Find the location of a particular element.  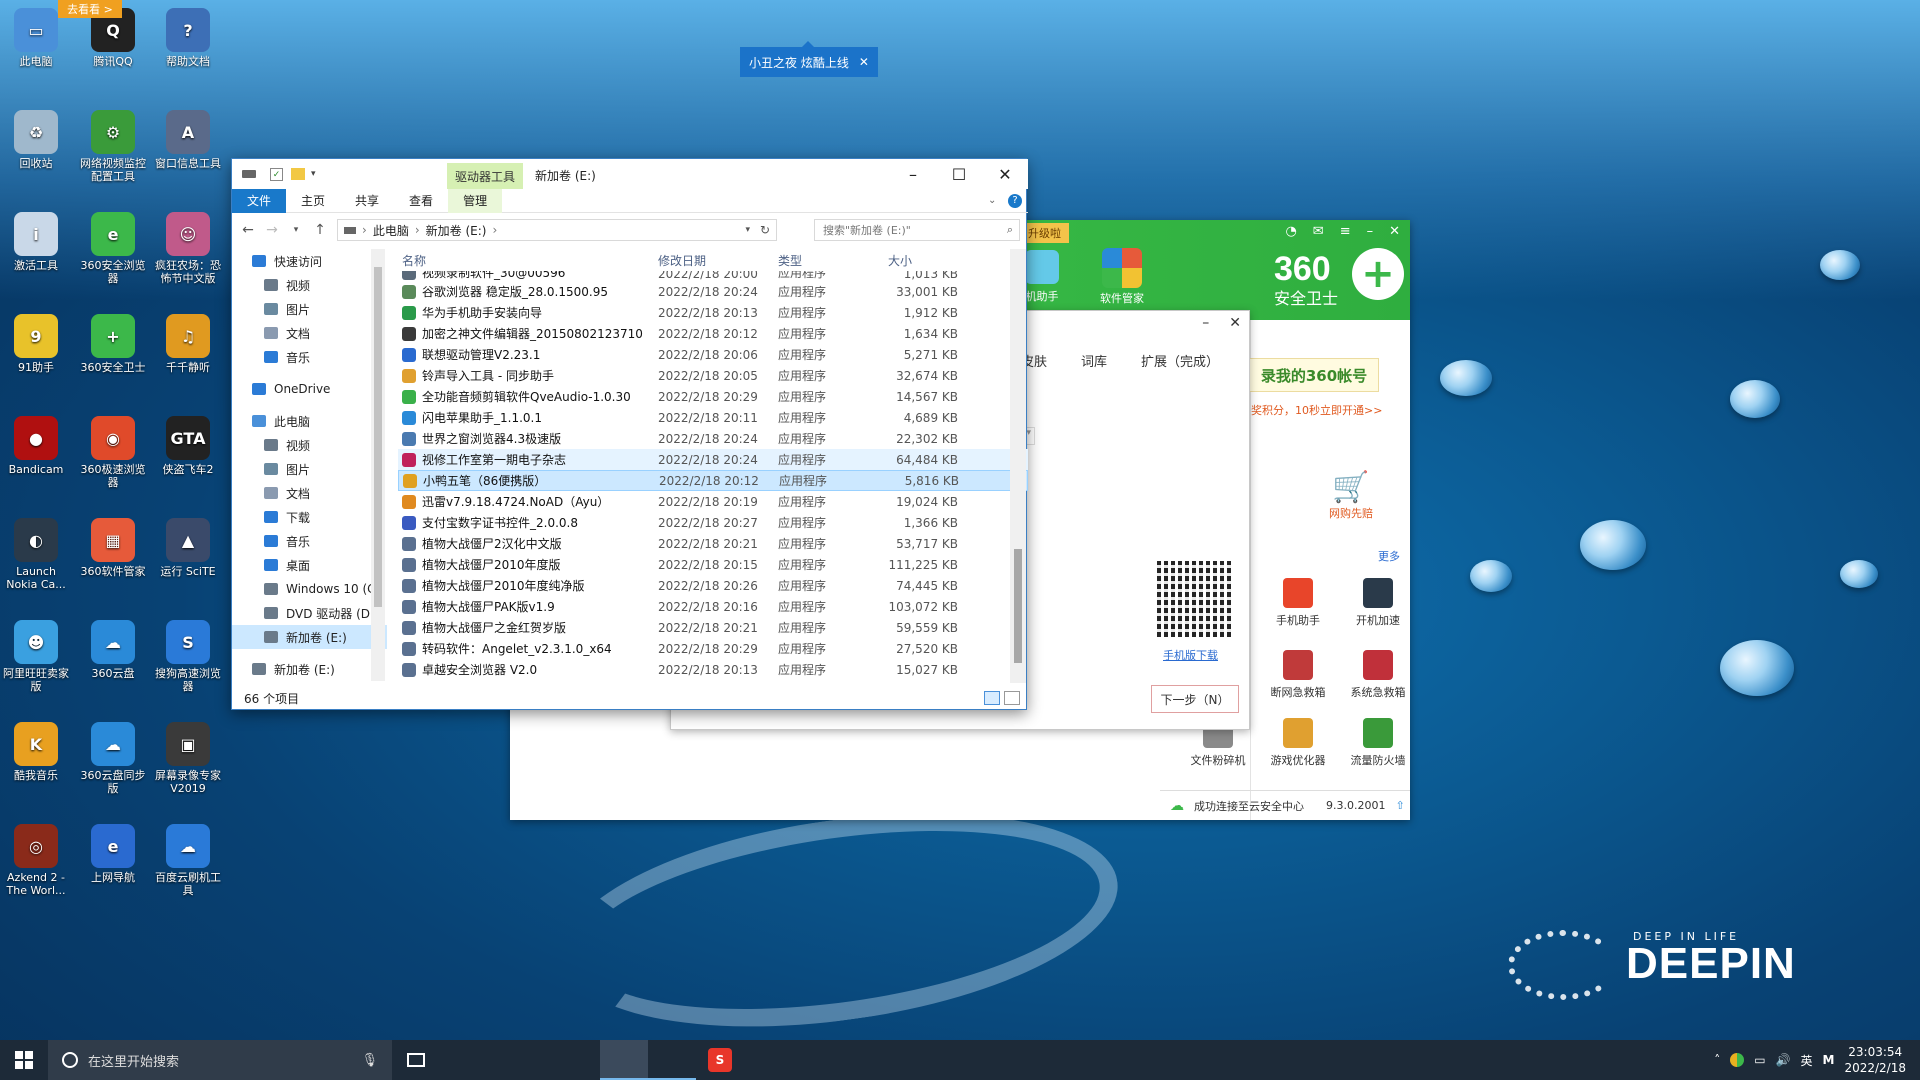

nav-item: DVD 驱动器 (D: is located at coordinates (309, 613).